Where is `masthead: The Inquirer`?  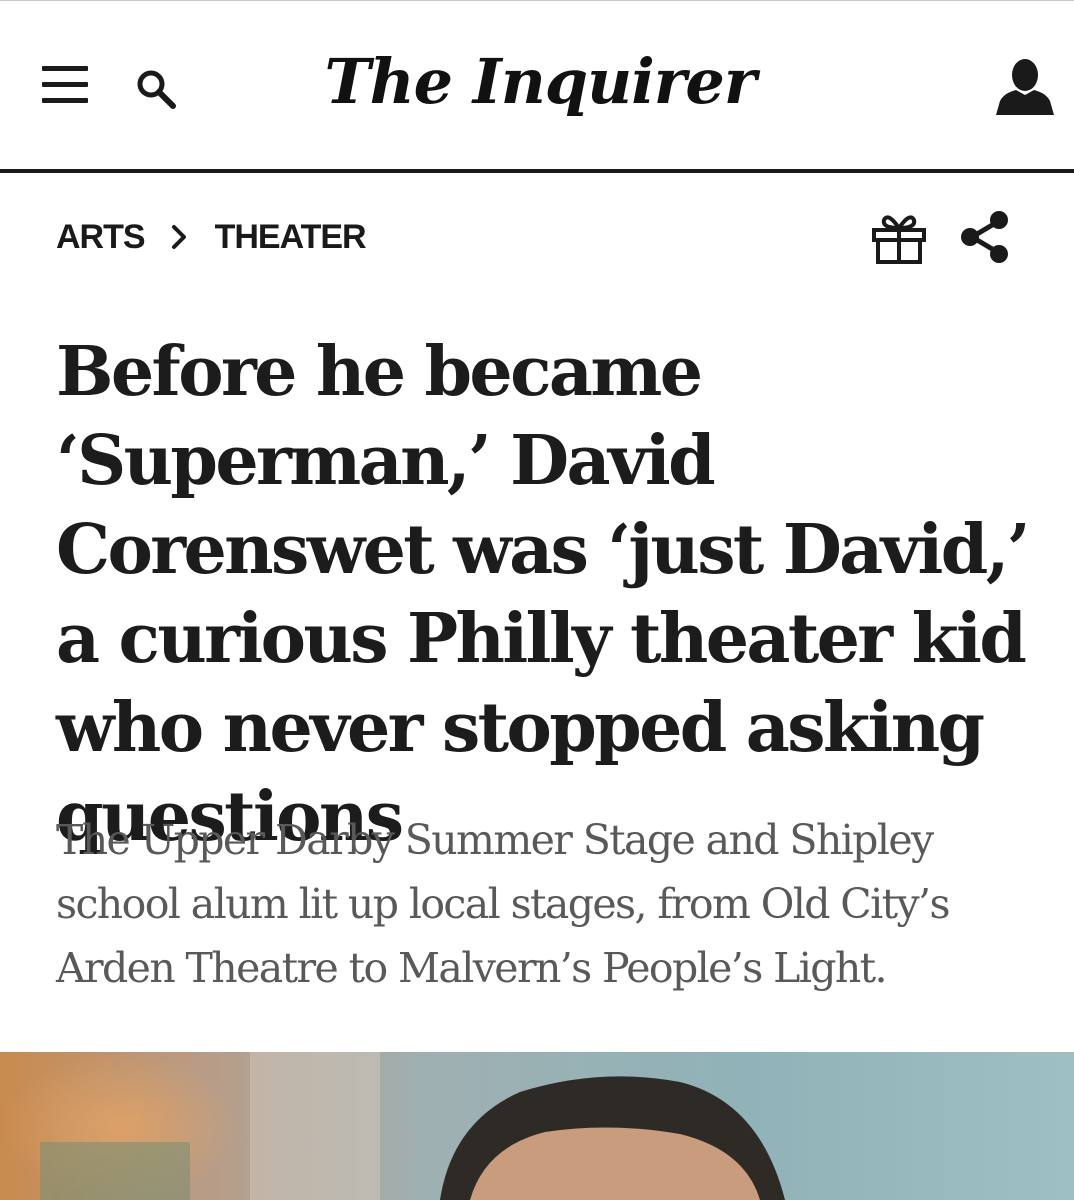 masthead: The Inquirer is located at coordinates (537, 85).